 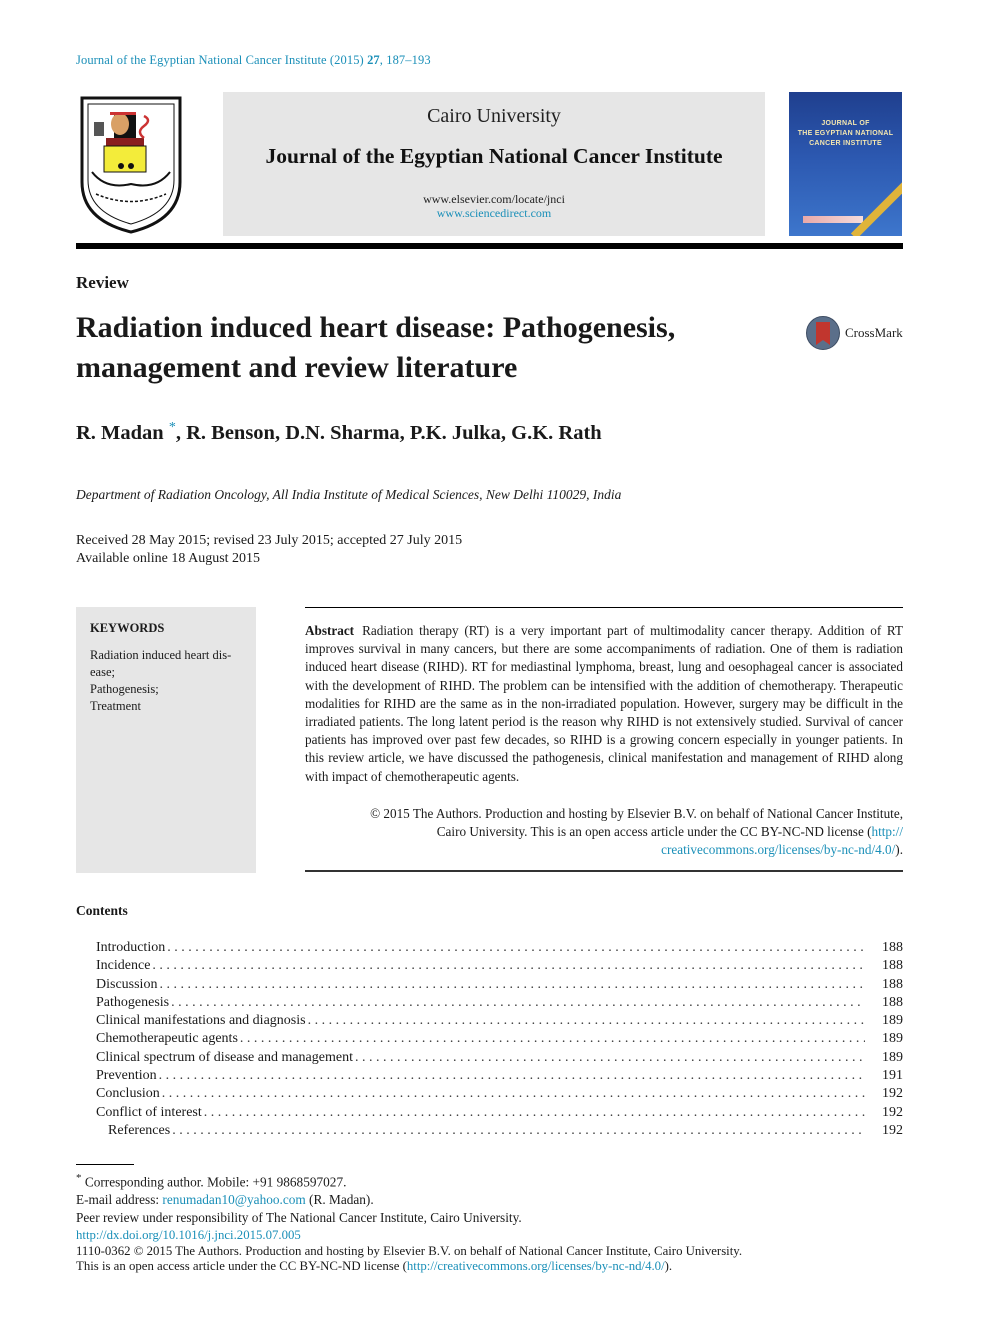 I want to click on cover-title-line: JOURNAL OF, so click(x=845, y=123).